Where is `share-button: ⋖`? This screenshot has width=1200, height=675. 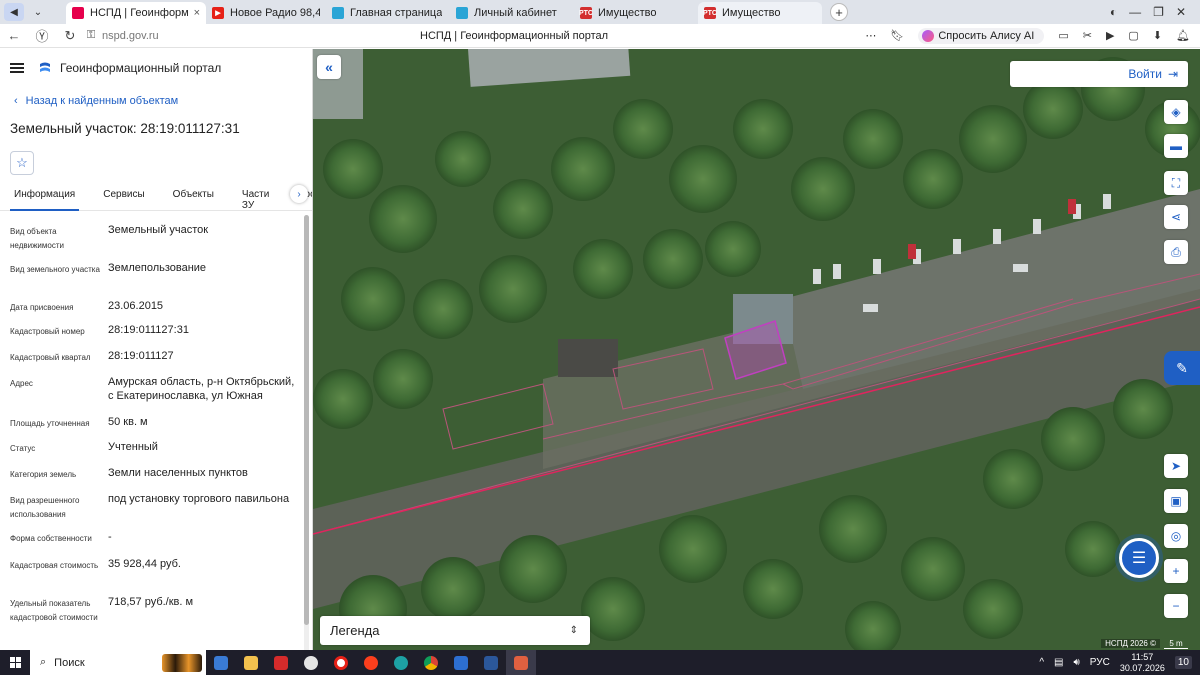 share-button: ⋖ is located at coordinates (1176, 217).